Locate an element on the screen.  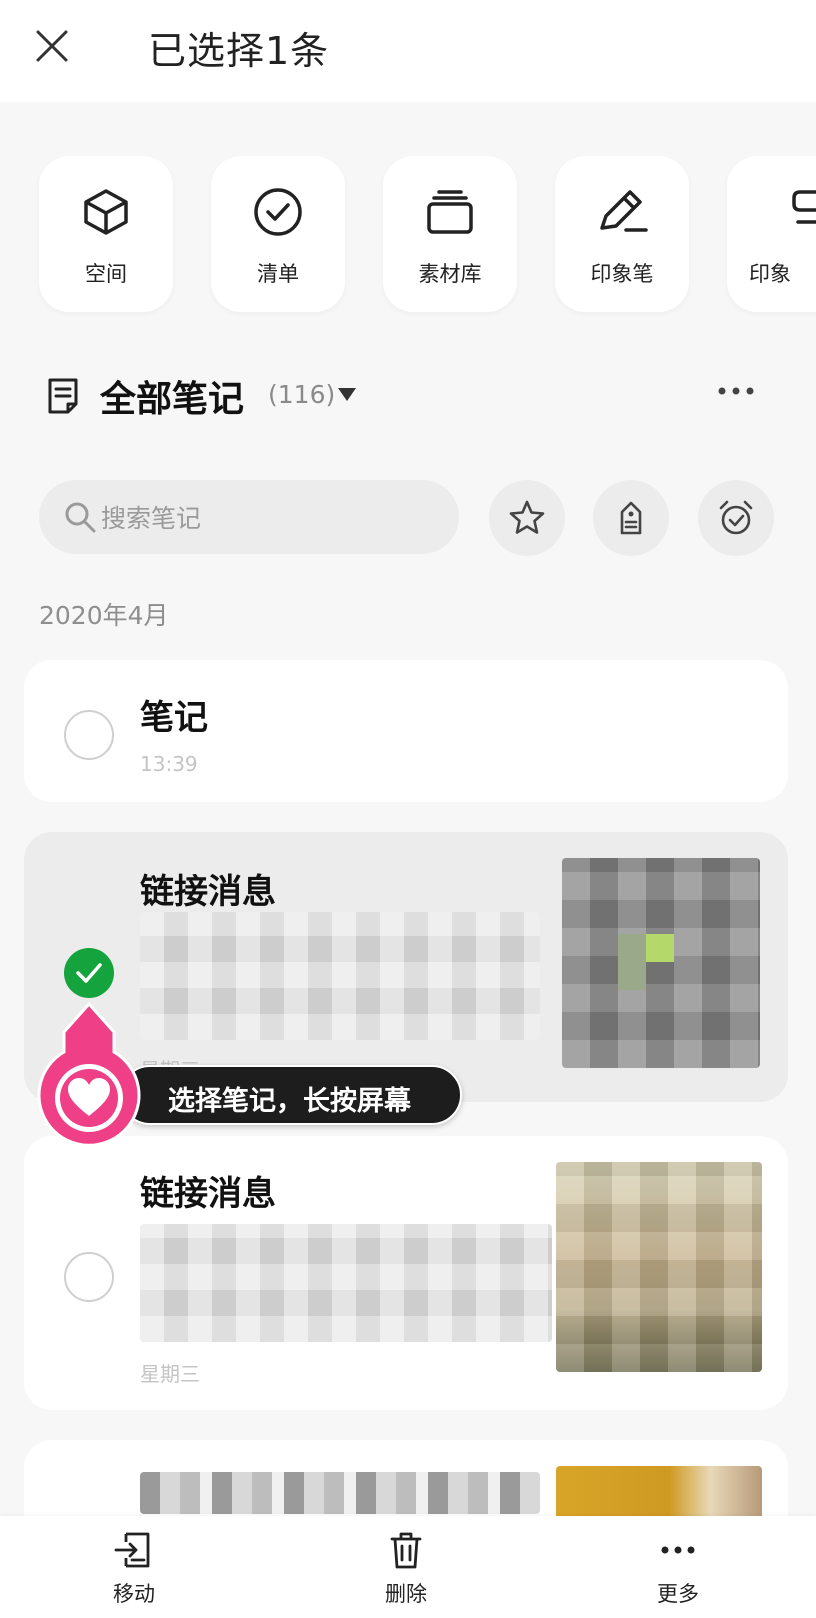
search-placeholder: 搜索笔记 is located at coordinates (151, 518).